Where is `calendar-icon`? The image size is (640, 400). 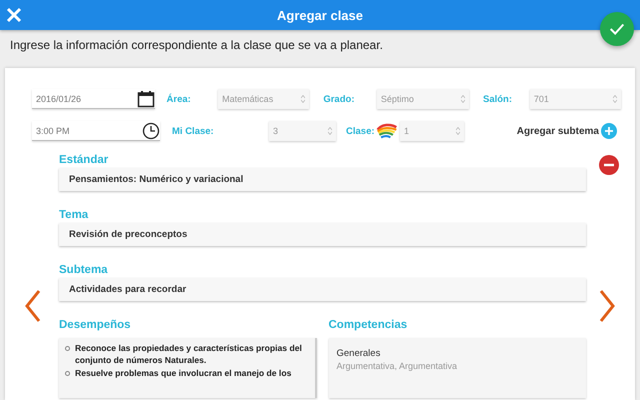 calendar-icon is located at coordinates (145, 99).